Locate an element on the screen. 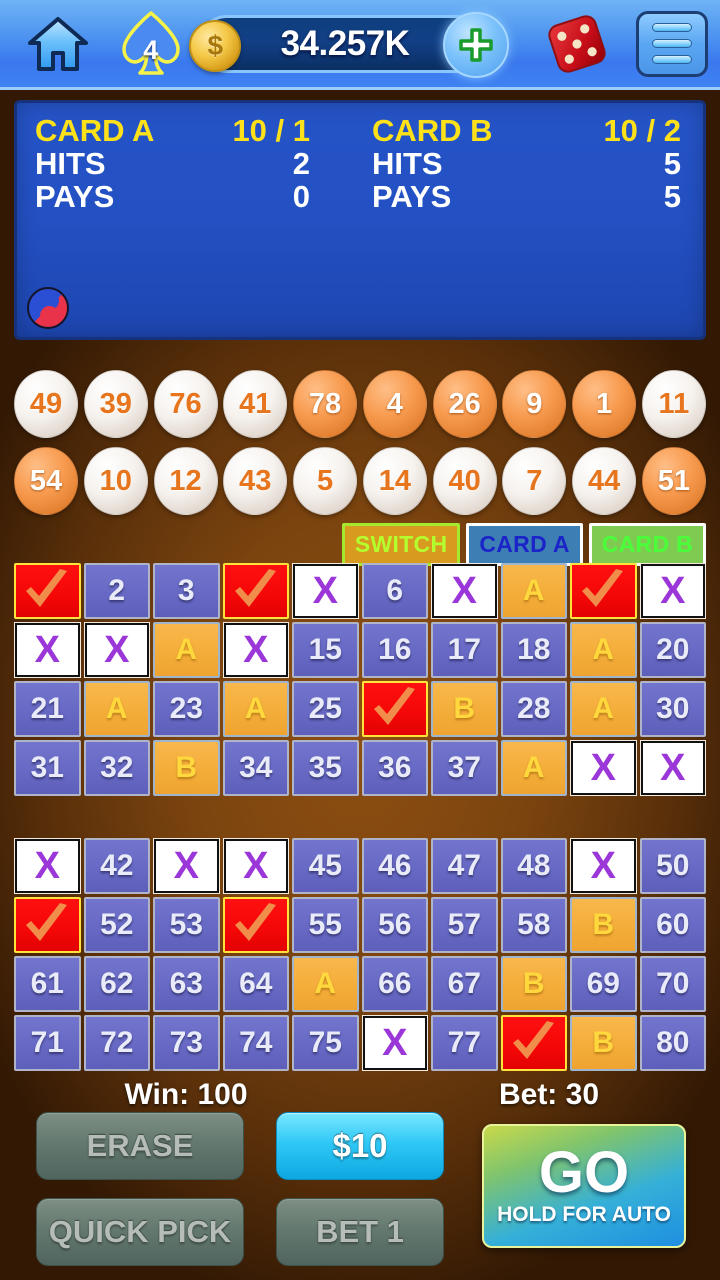  add-coins-button is located at coordinates (475, 44).